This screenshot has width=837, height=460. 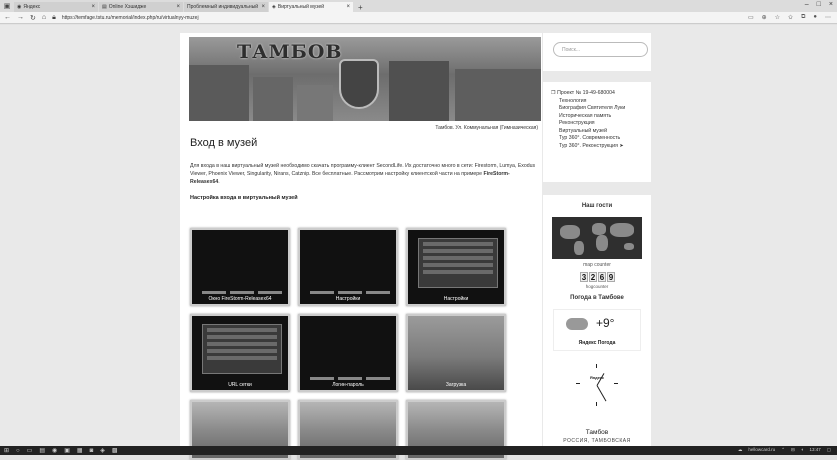 I want to click on weather-widget: +9° Яндекс Погода, so click(x=597, y=330).